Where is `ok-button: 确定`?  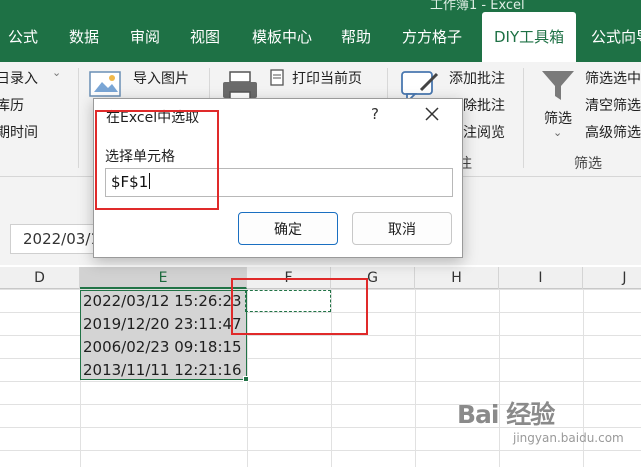
ok-button: 确定 is located at coordinates (288, 228).